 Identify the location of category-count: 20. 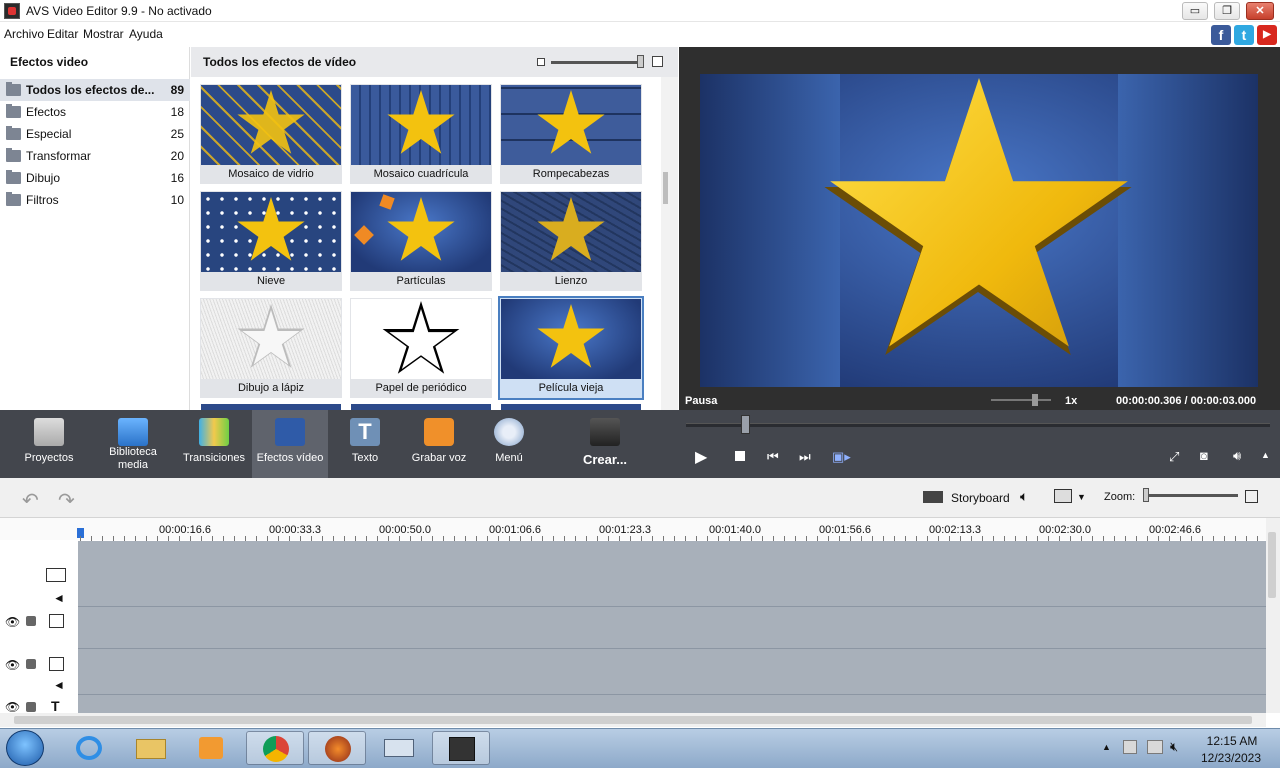
(177, 156).